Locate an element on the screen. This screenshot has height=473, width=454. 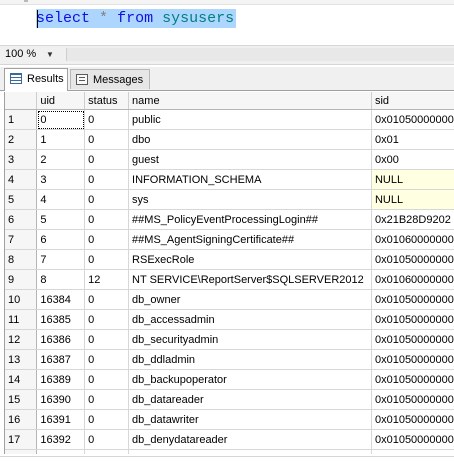
name-cell: db_backupoperator is located at coordinates (250, 379).